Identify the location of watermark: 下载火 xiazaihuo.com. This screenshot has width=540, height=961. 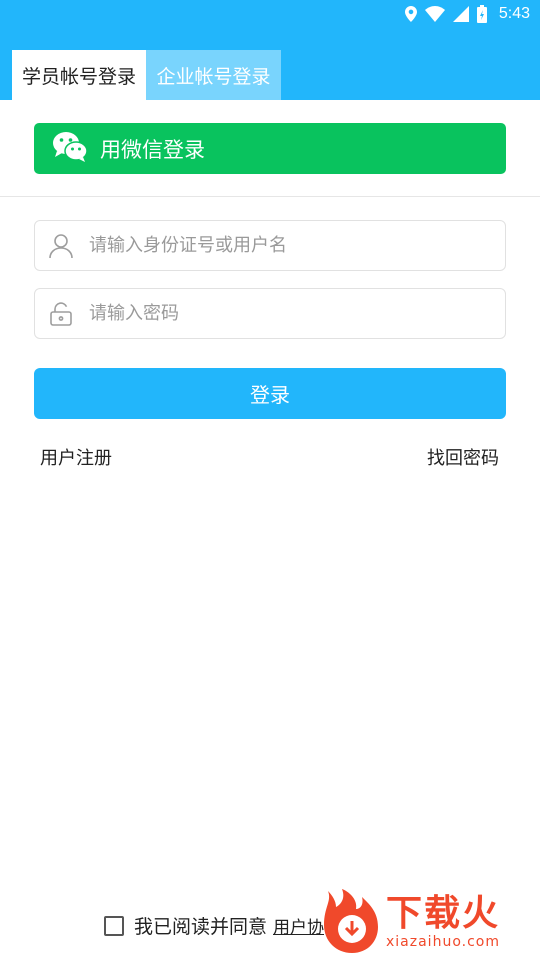
(429, 922).